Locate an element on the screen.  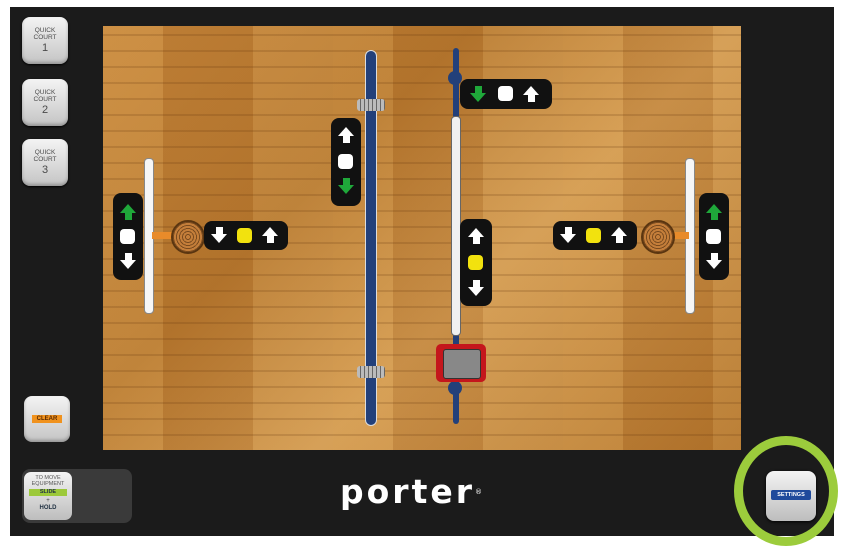
clear-label: CLEAR is located at coordinates (47, 419).